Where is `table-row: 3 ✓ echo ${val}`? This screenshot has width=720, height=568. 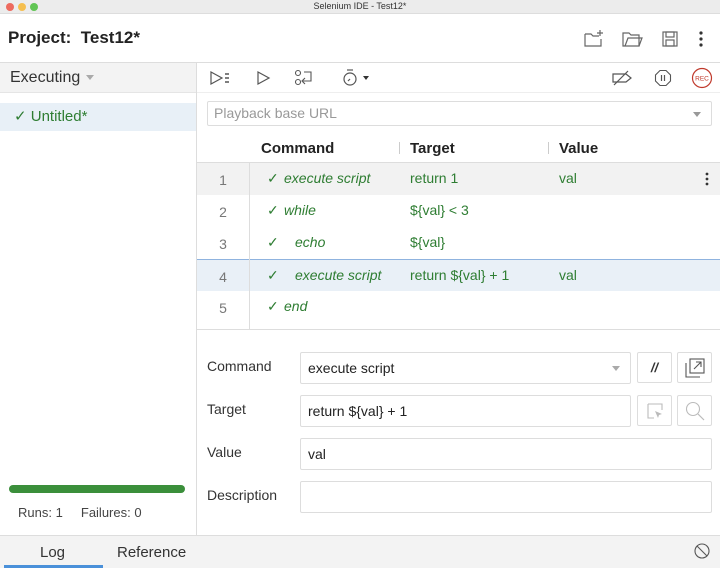 table-row: 3 ✓ echo ${val} is located at coordinates (458, 243).